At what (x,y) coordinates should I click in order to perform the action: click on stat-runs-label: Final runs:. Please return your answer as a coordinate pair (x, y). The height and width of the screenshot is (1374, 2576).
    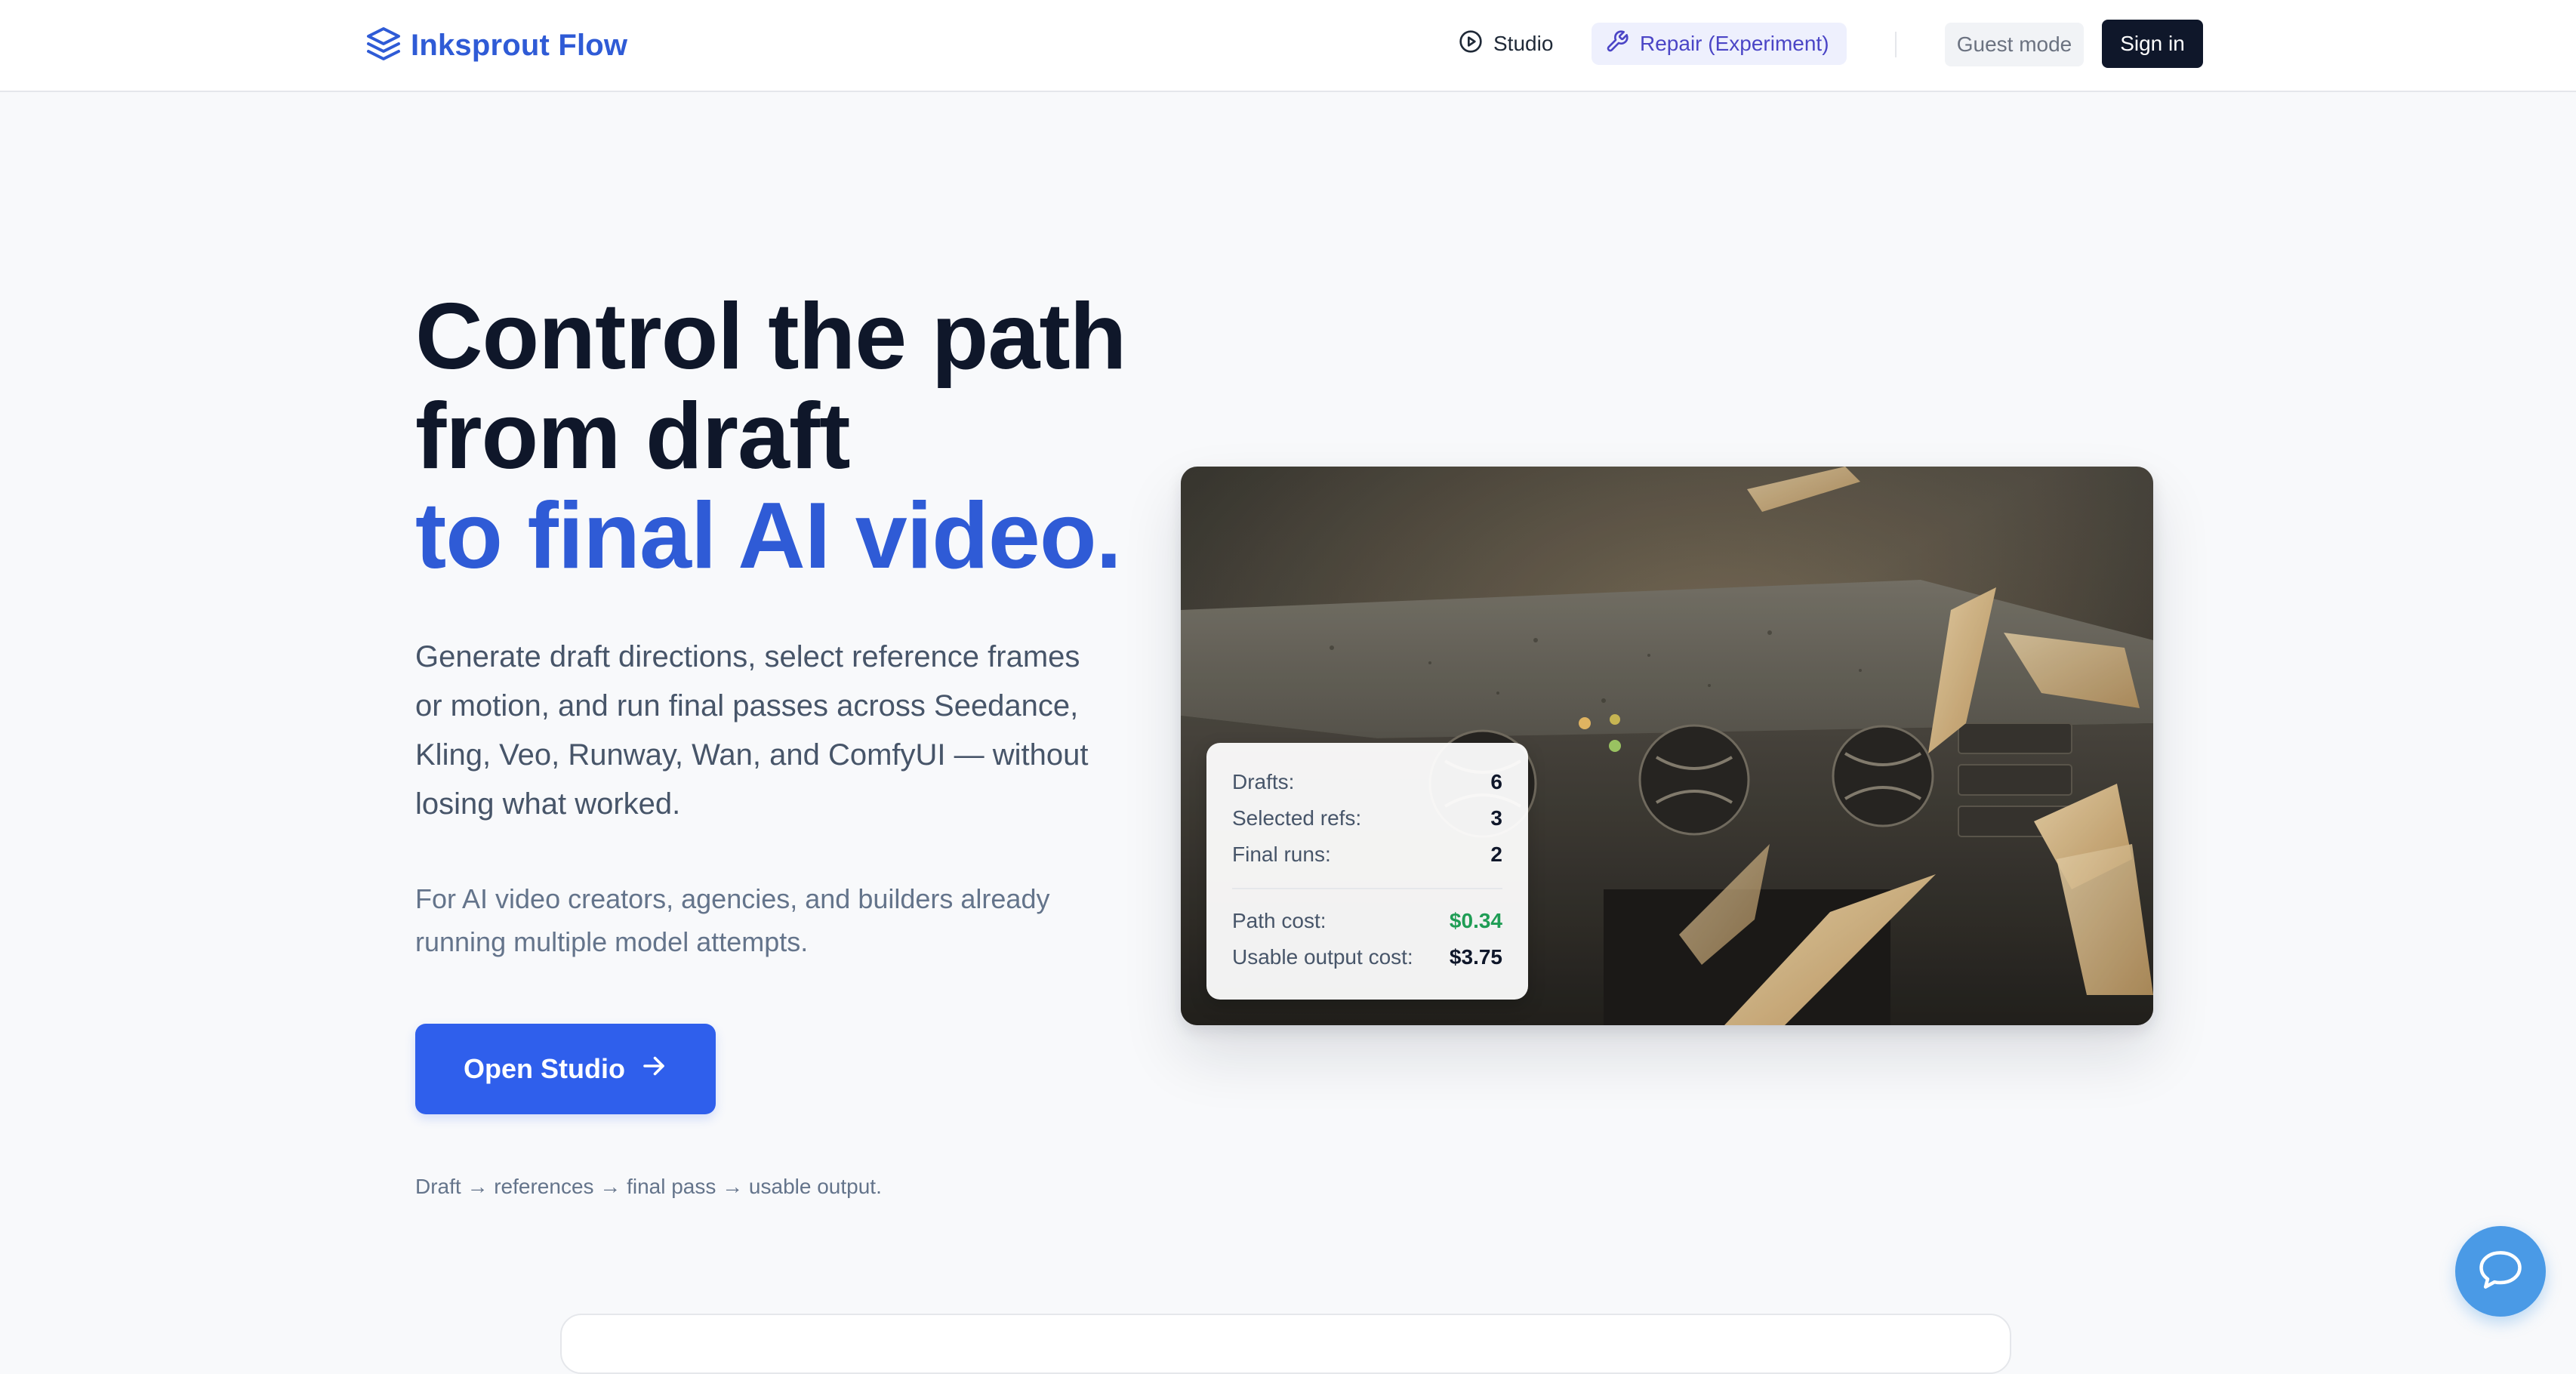
    Looking at the image, I should click on (1281, 854).